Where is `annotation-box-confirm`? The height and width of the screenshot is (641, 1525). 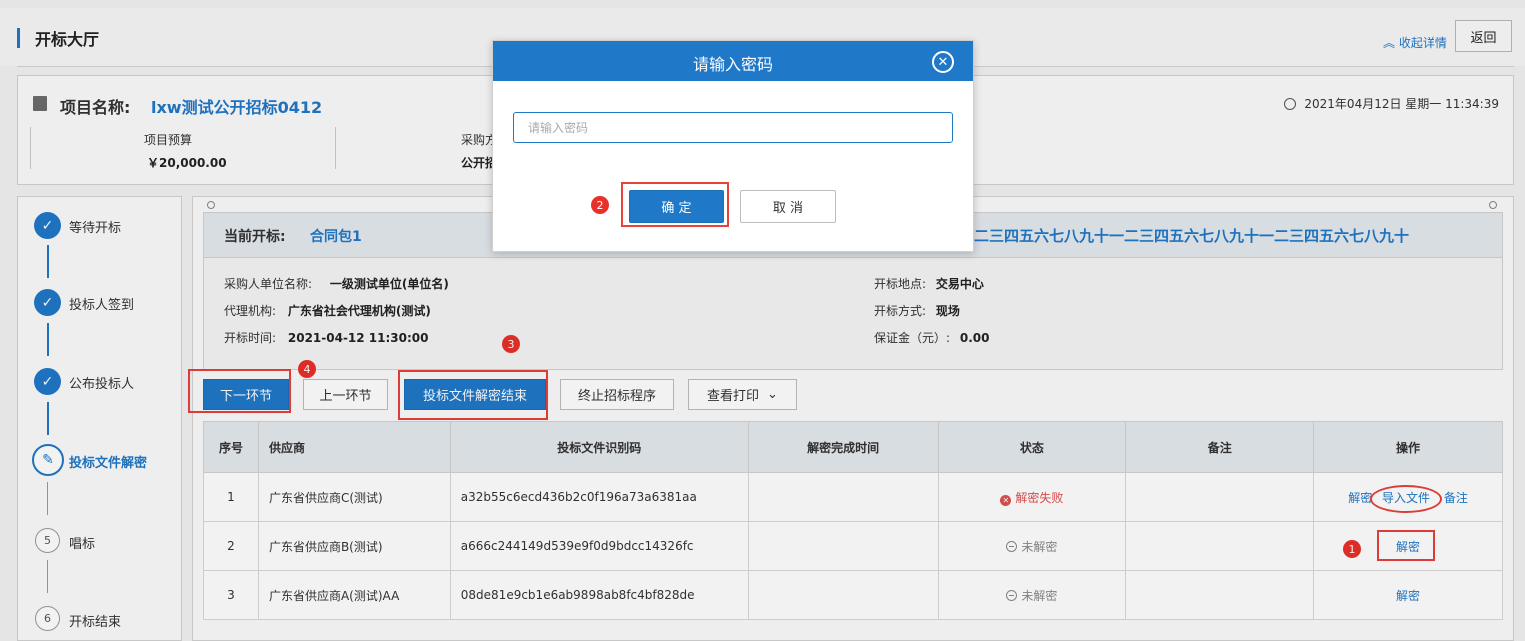
annotation-box-confirm is located at coordinates (675, 204).